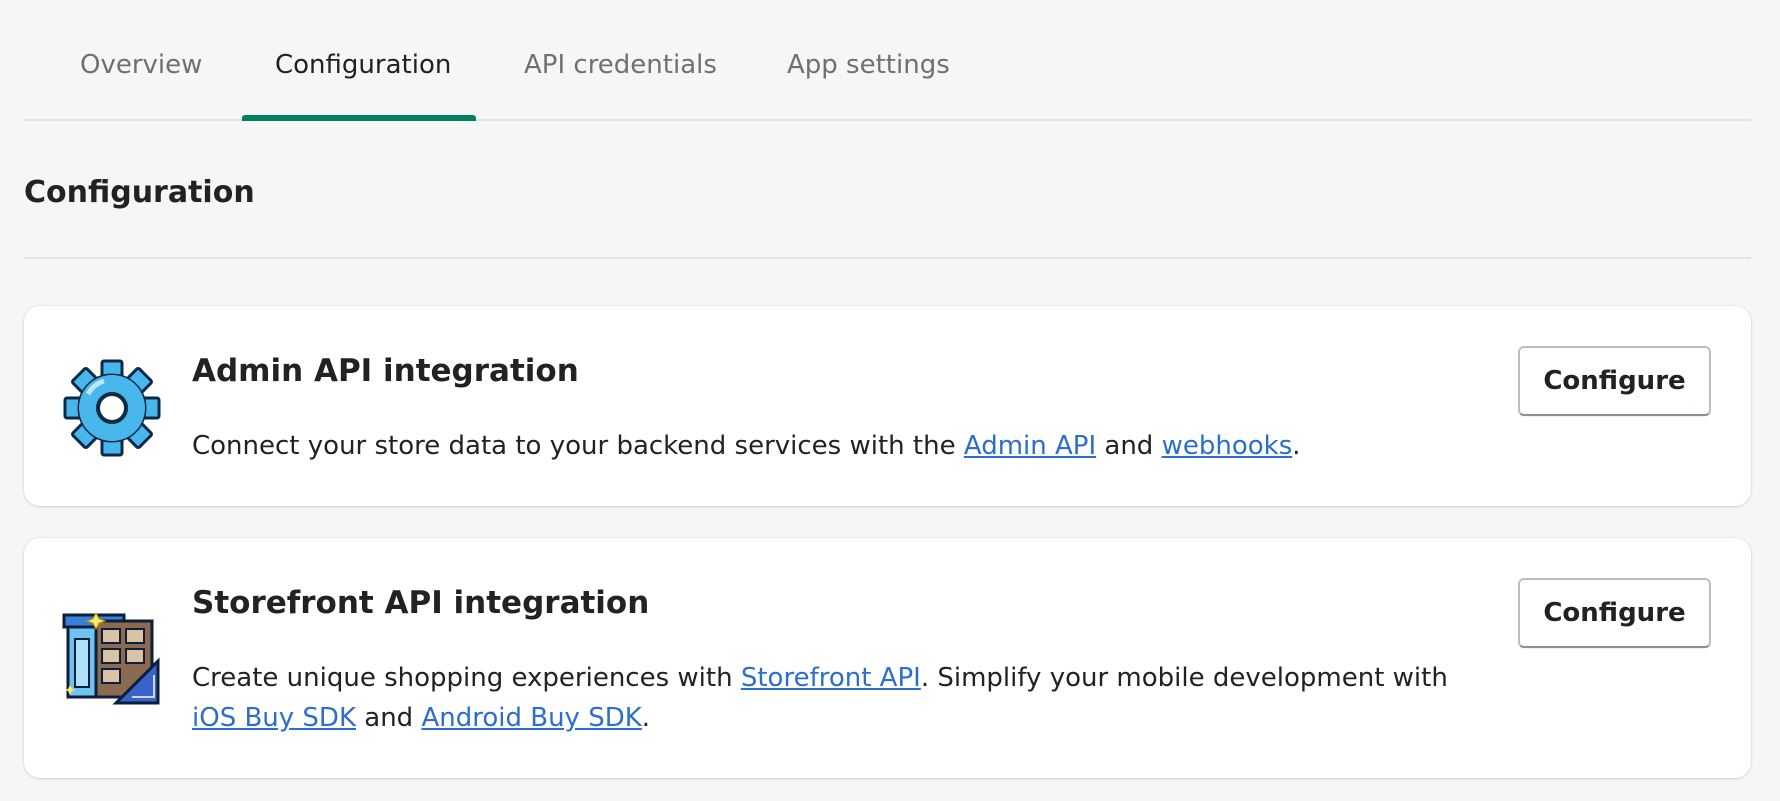  I want to click on description-text: Create unique shopping experiences with, so click(466, 678).